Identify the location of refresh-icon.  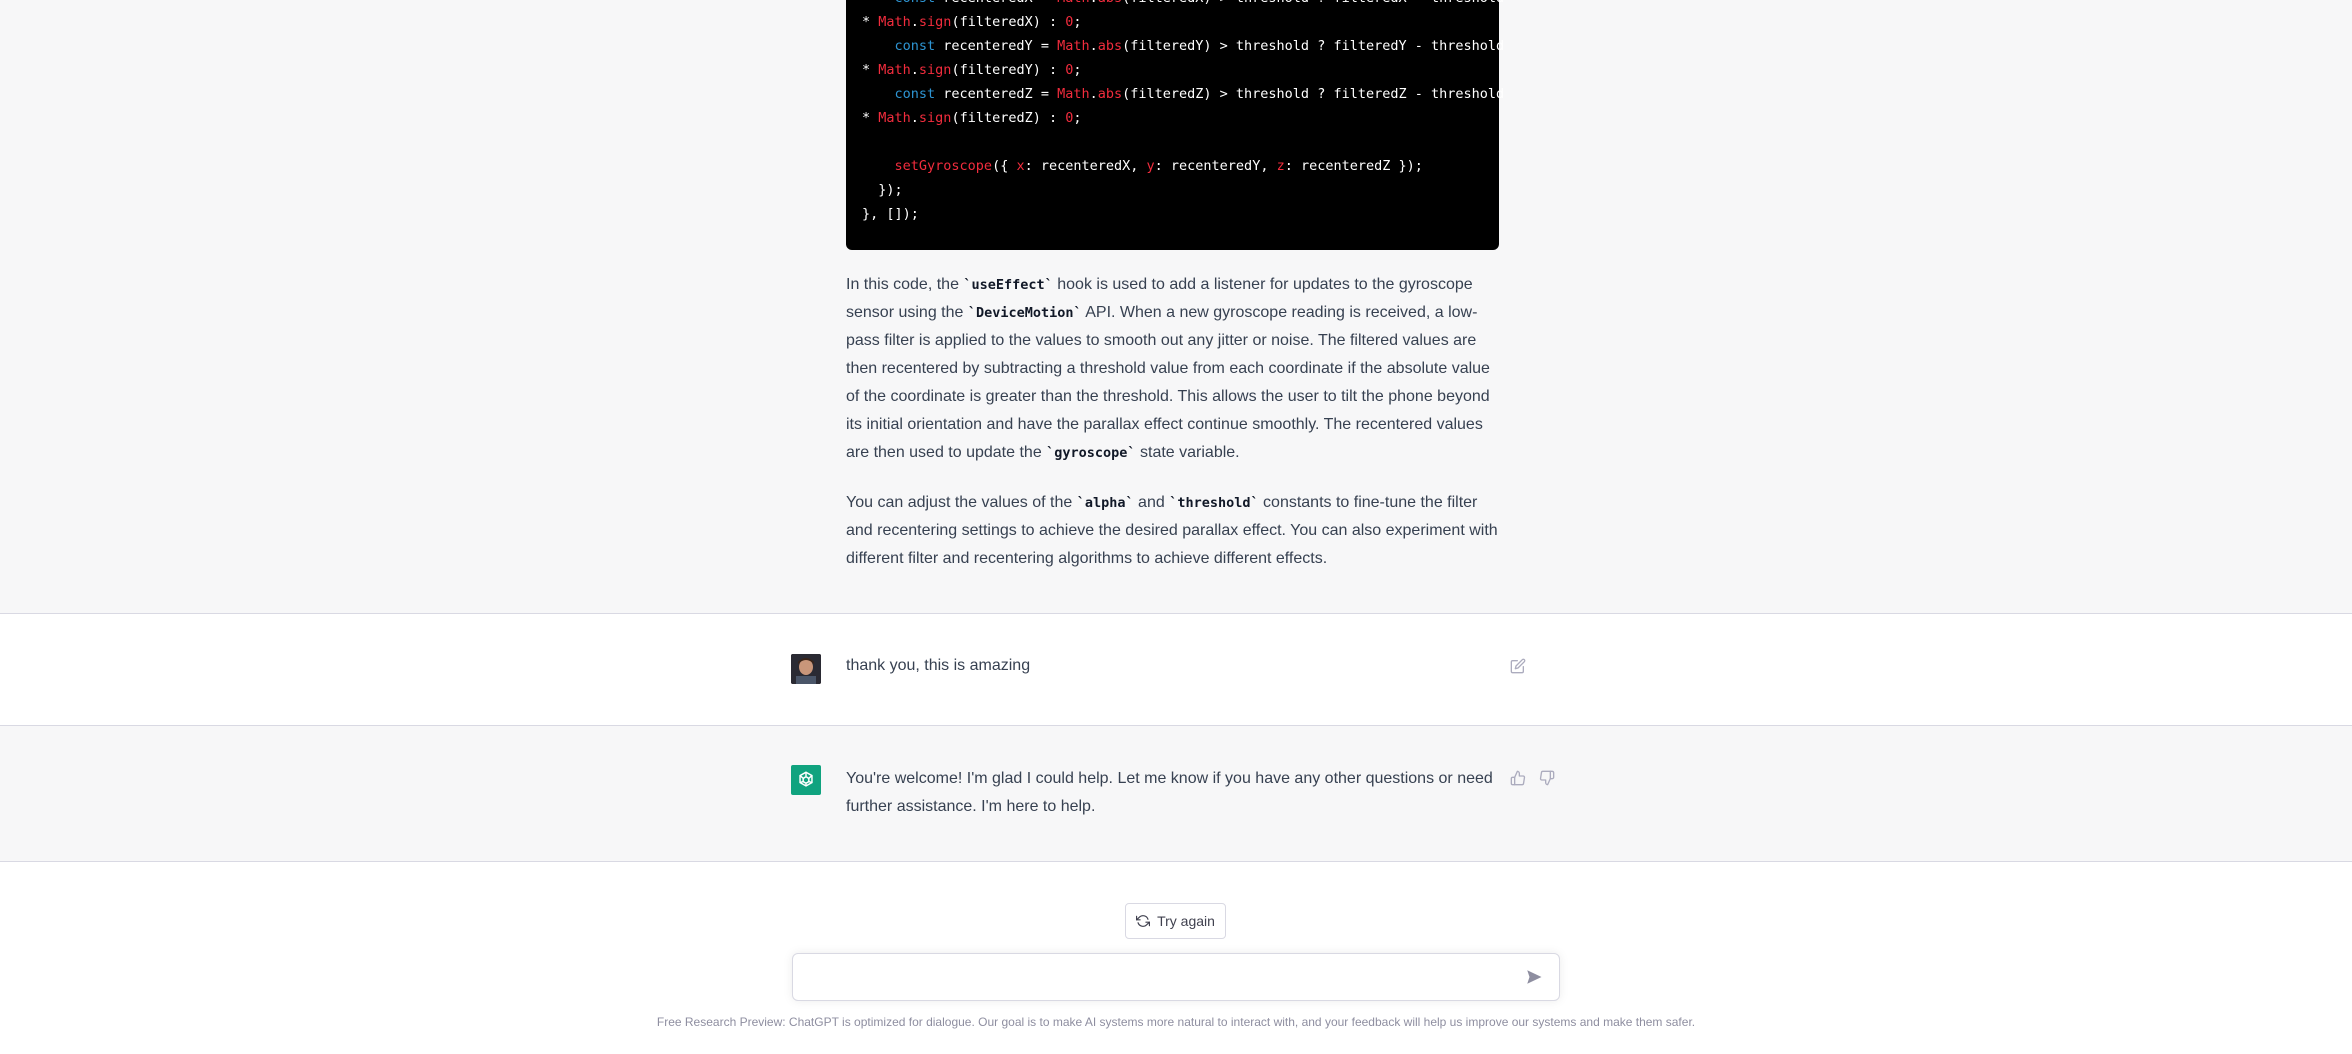
(1143, 921).